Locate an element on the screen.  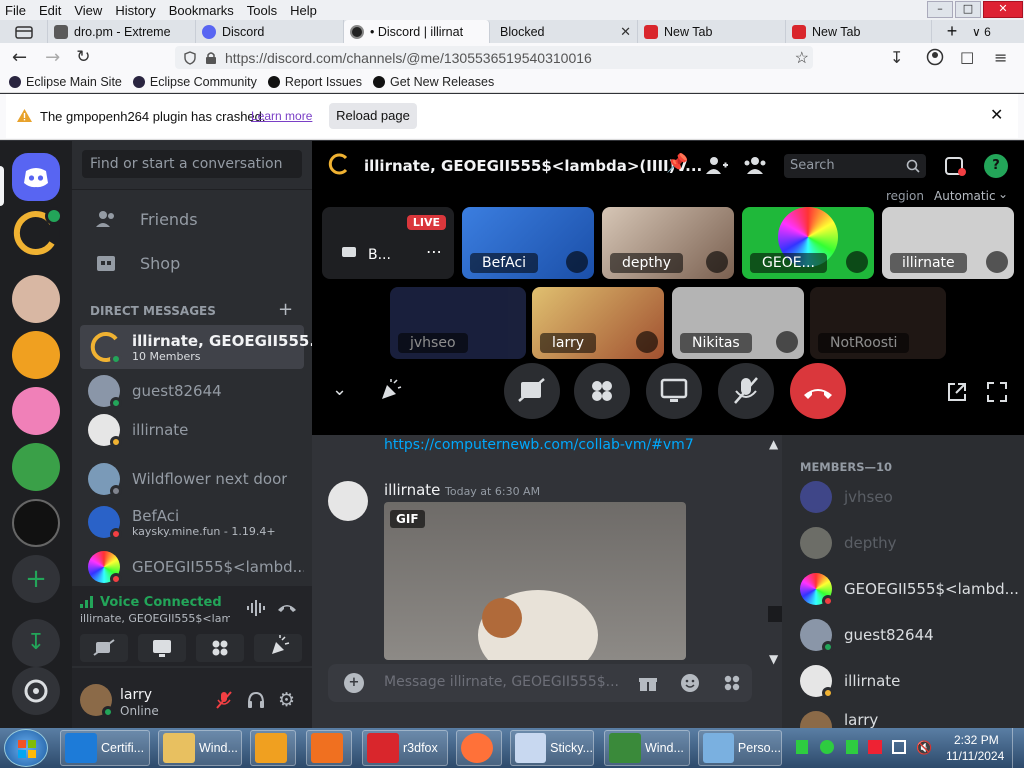
region-select: Automatic is located at coordinates (965, 196).